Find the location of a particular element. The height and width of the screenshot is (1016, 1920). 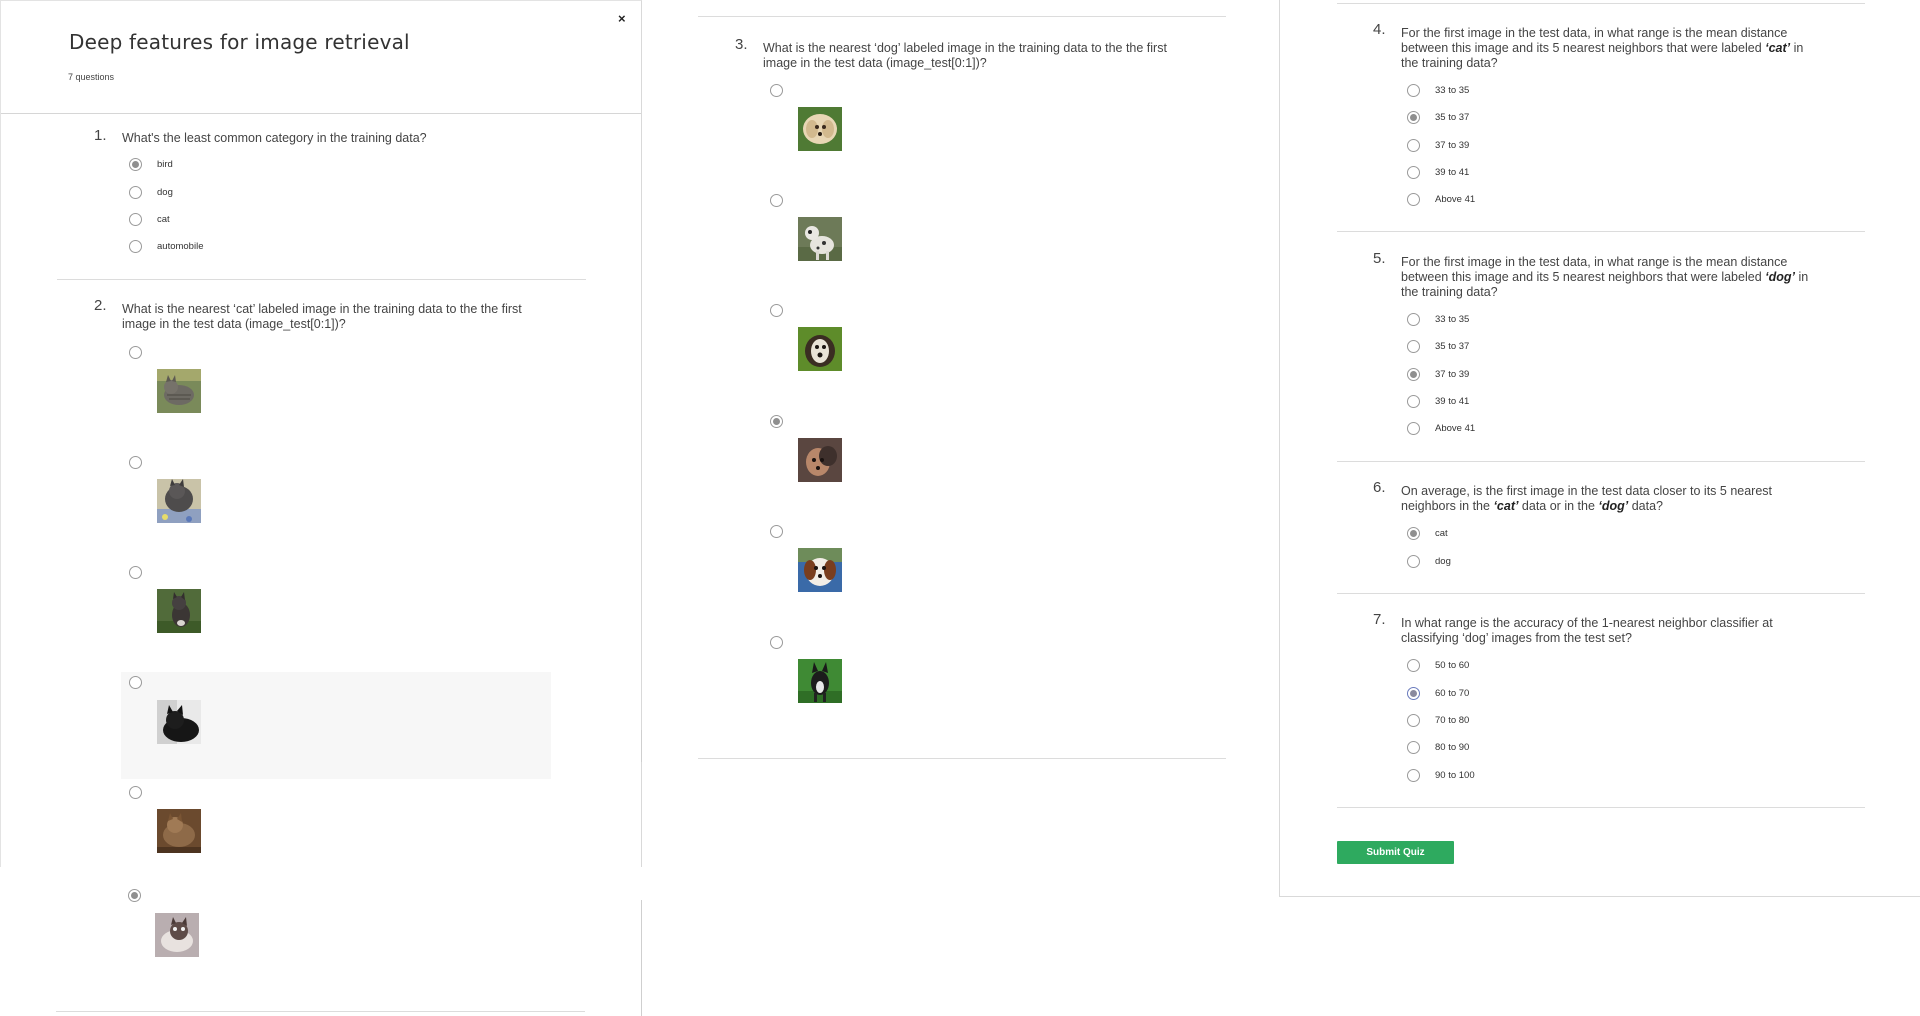

option-label: 90 to 100 is located at coordinates (1455, 775).